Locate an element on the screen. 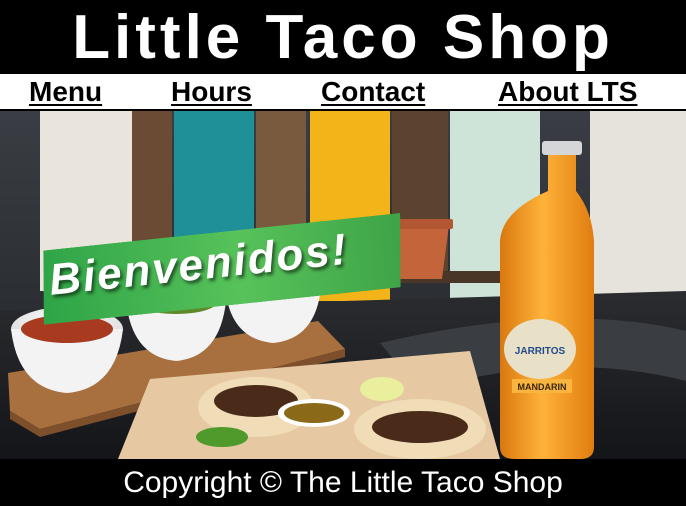  site-title: Little Taco Shop is located at coordinates (343, 37).